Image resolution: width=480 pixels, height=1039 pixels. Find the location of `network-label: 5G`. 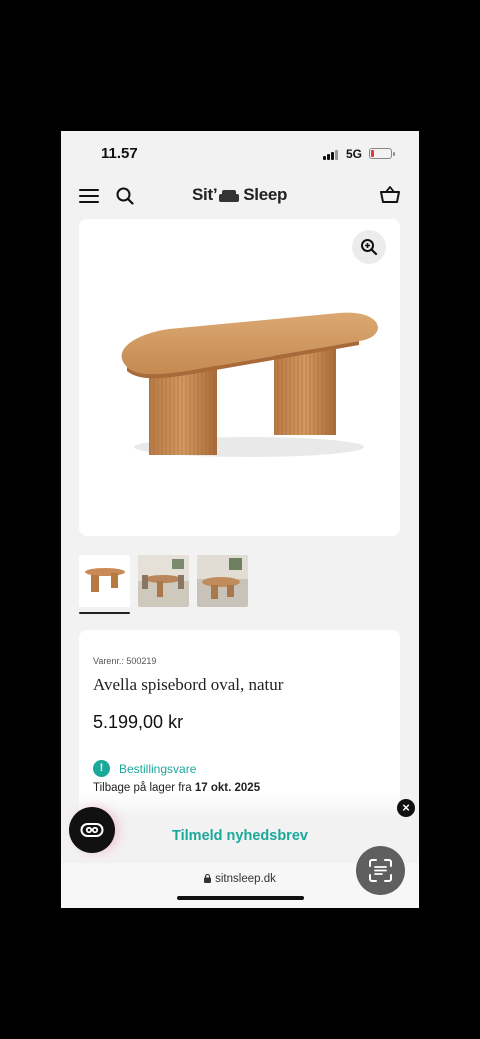

network-label: 5G is located at coordinates (354, 154).